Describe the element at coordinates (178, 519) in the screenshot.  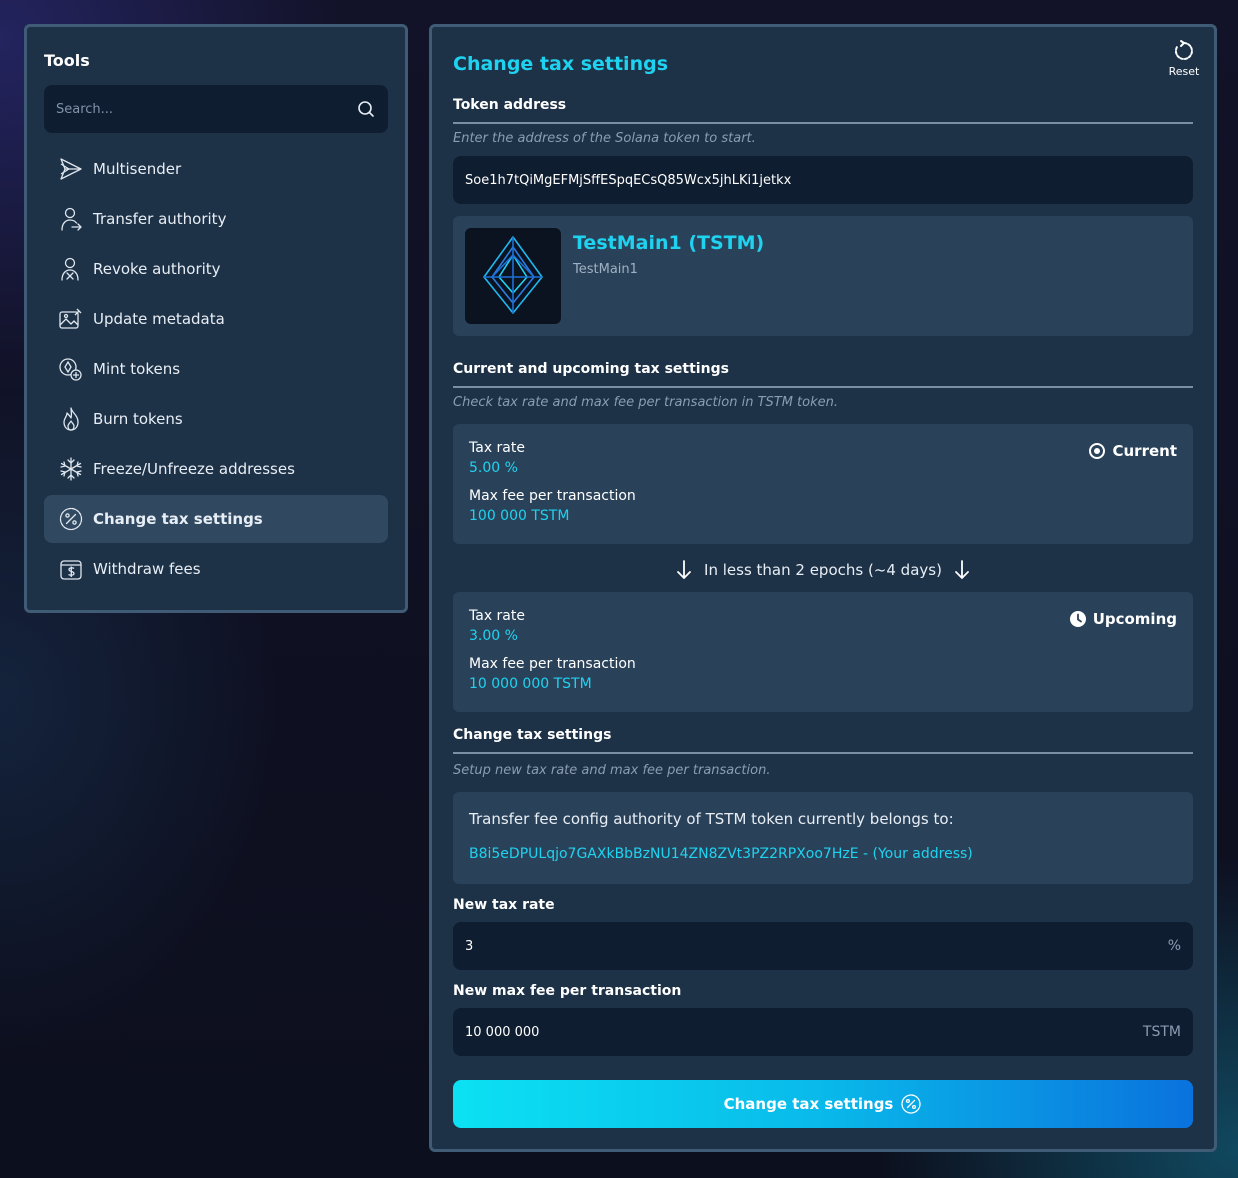
I see `sidebar-item-label: Change tax settings` at that location.